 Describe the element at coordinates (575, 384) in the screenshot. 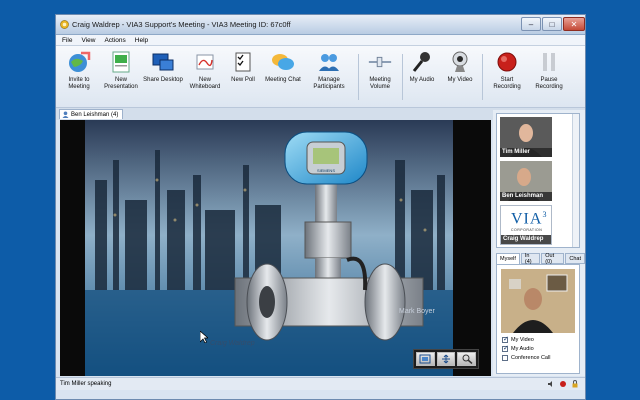

I see `lock-icon` at that location.